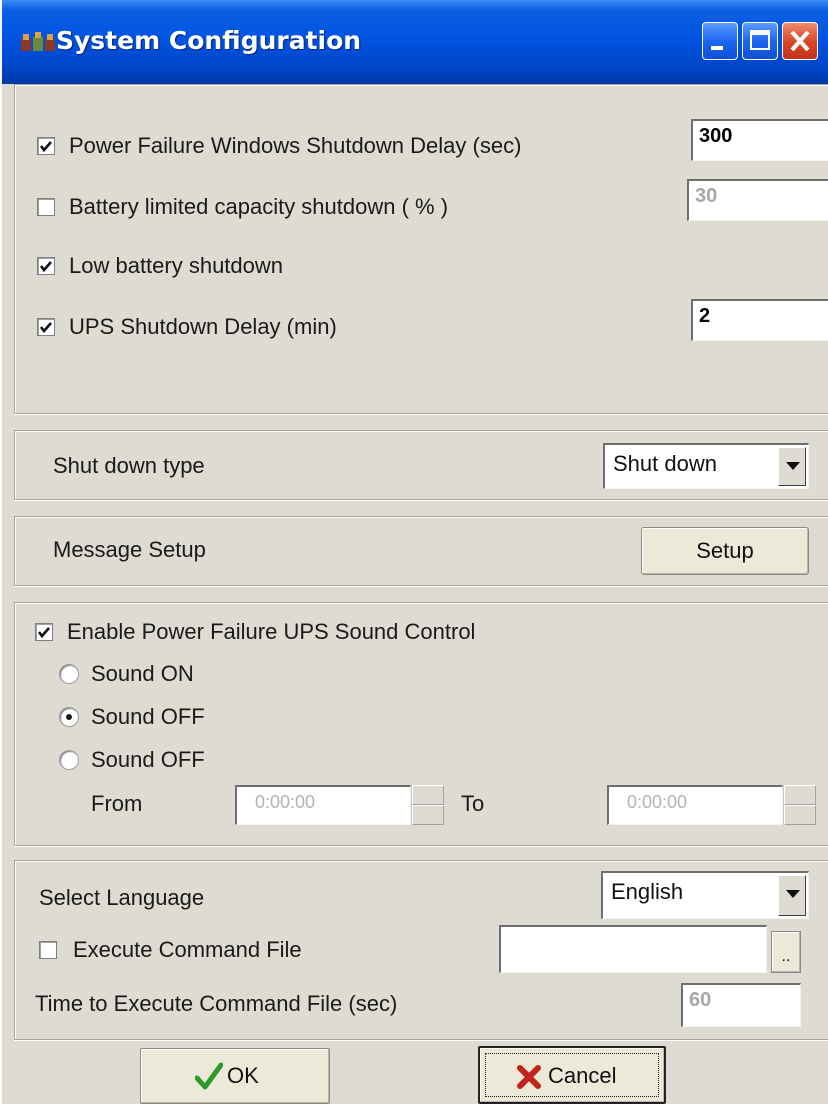  What do you see at coordinates (129, 549) in the screenshot?
I see `message-setup-label: Message Setup` at bounding box center [129, 549].